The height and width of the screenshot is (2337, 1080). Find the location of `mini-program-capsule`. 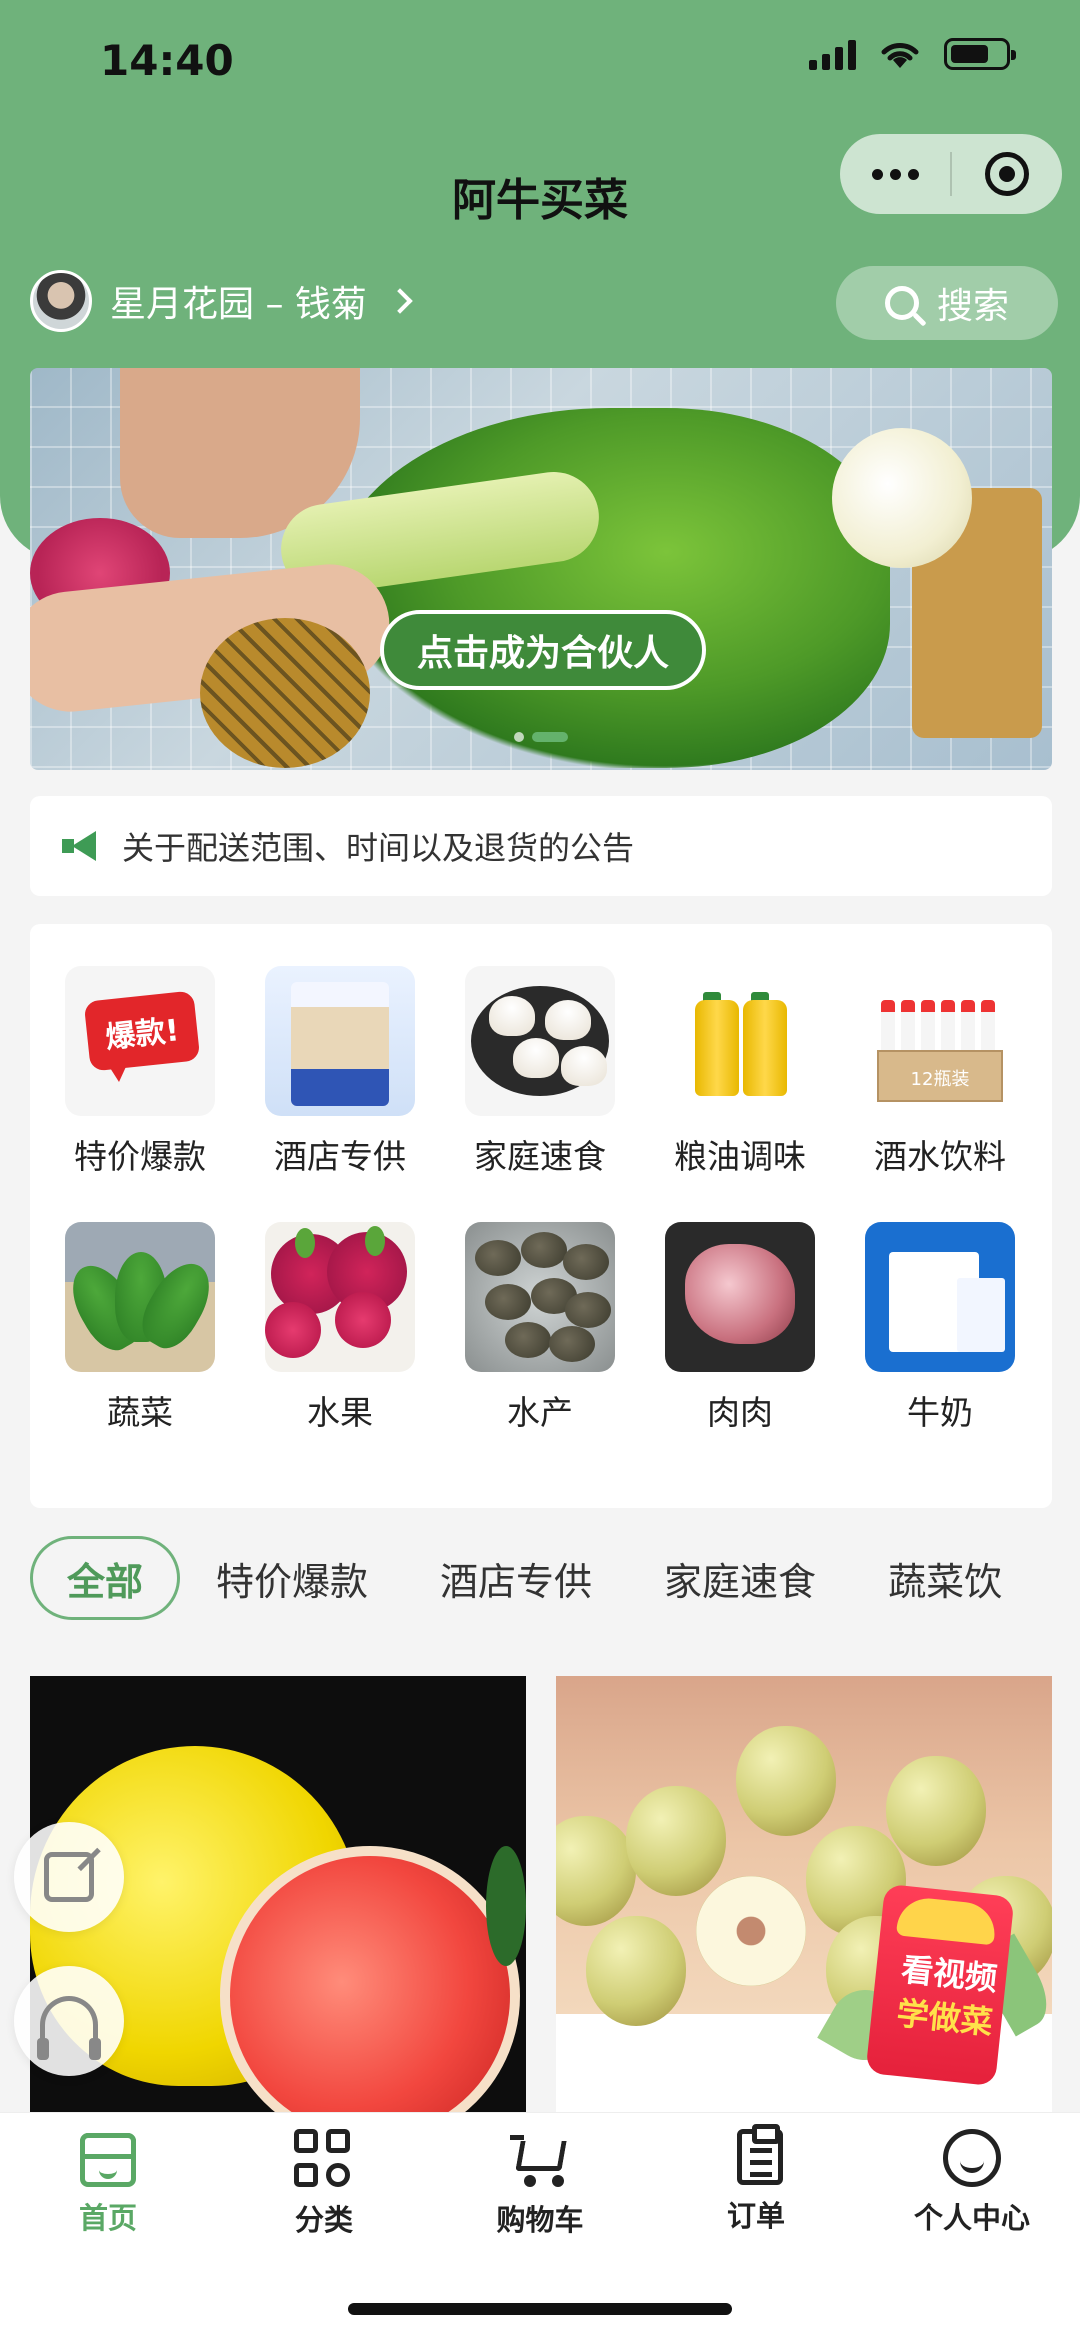

mini-program-capsule is located at coordinates (951, 174).